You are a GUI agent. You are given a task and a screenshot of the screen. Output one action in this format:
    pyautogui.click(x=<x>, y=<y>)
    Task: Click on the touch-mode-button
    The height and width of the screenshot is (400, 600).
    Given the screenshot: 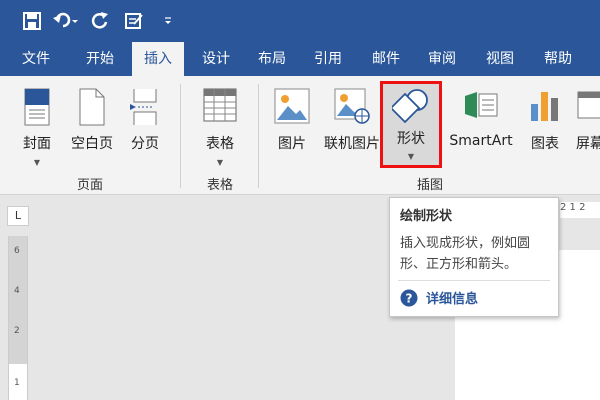 What is the action you would take?
    pyautogui.click(x=134, y=21)
    